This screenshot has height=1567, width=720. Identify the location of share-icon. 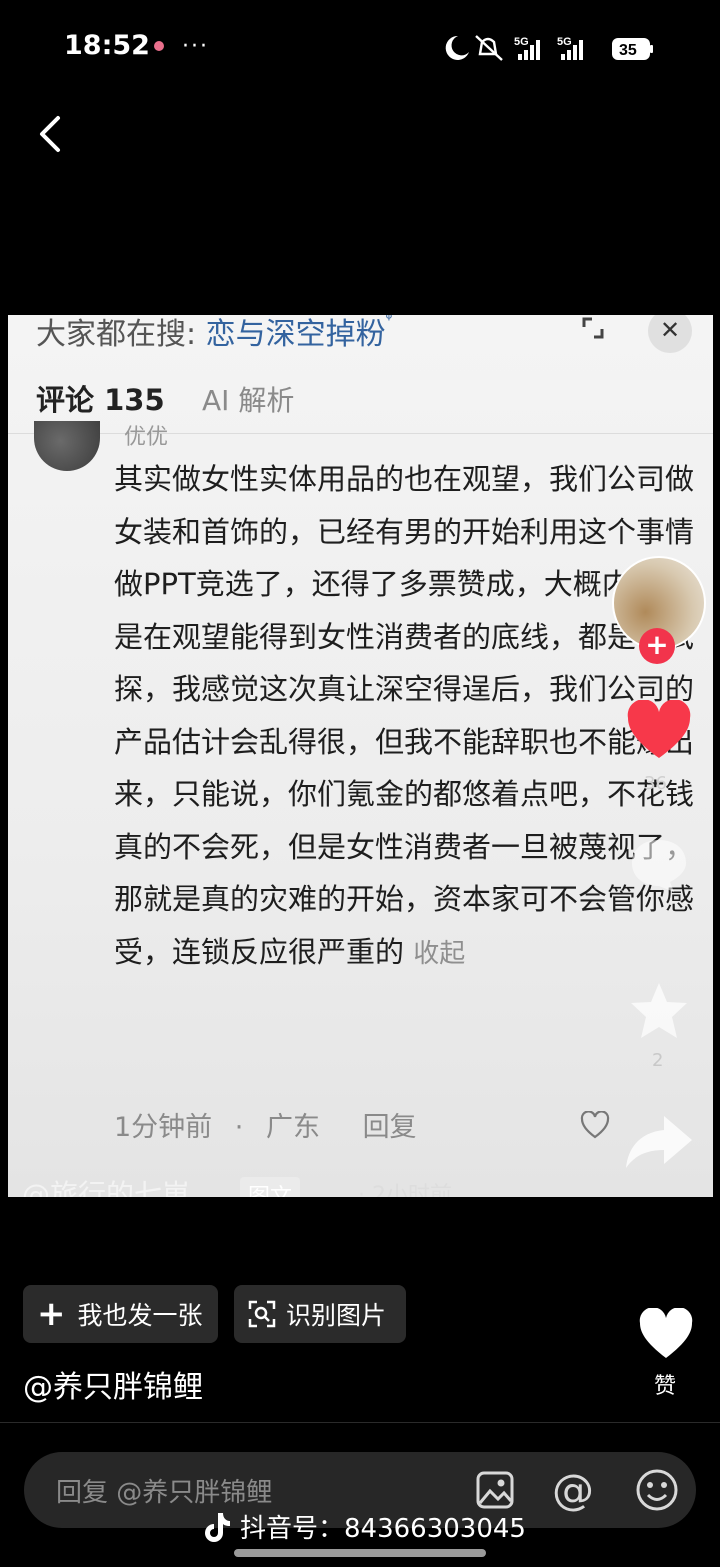
(659, 1141).